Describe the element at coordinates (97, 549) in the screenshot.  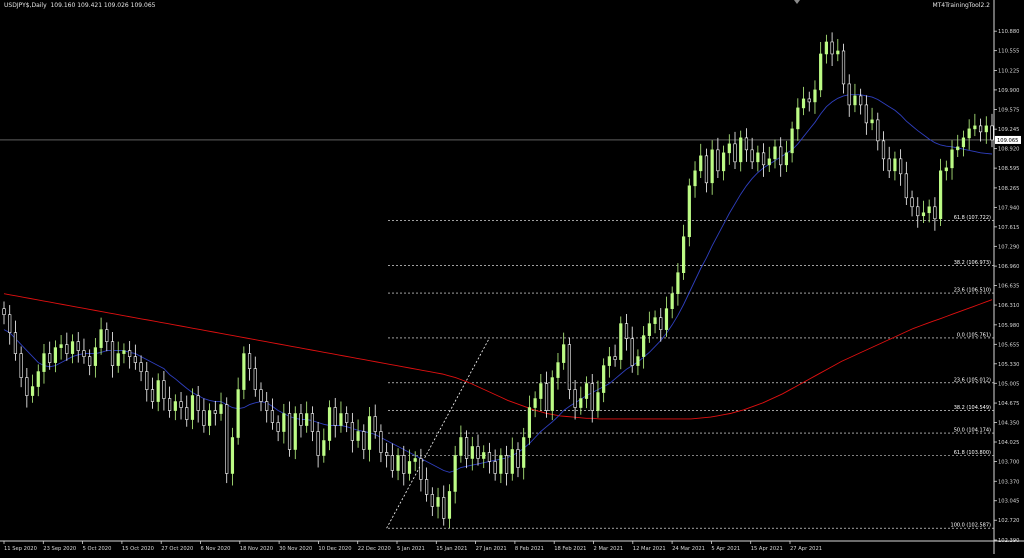
I see `x-tick-label: 5 Oct 2020` at that location.